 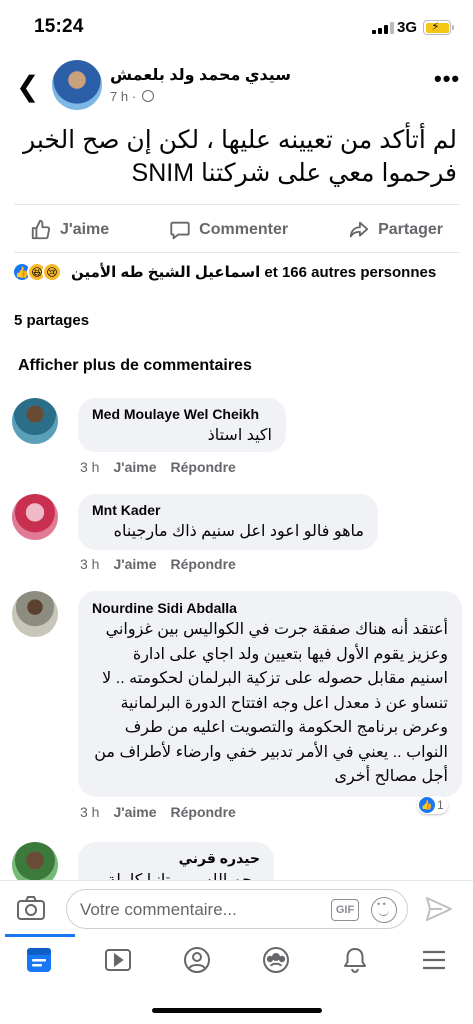 What do you see at coordinates (236, 960) in the screenshot?
I see `bottom-navigation` at bounding box center [236, 960].